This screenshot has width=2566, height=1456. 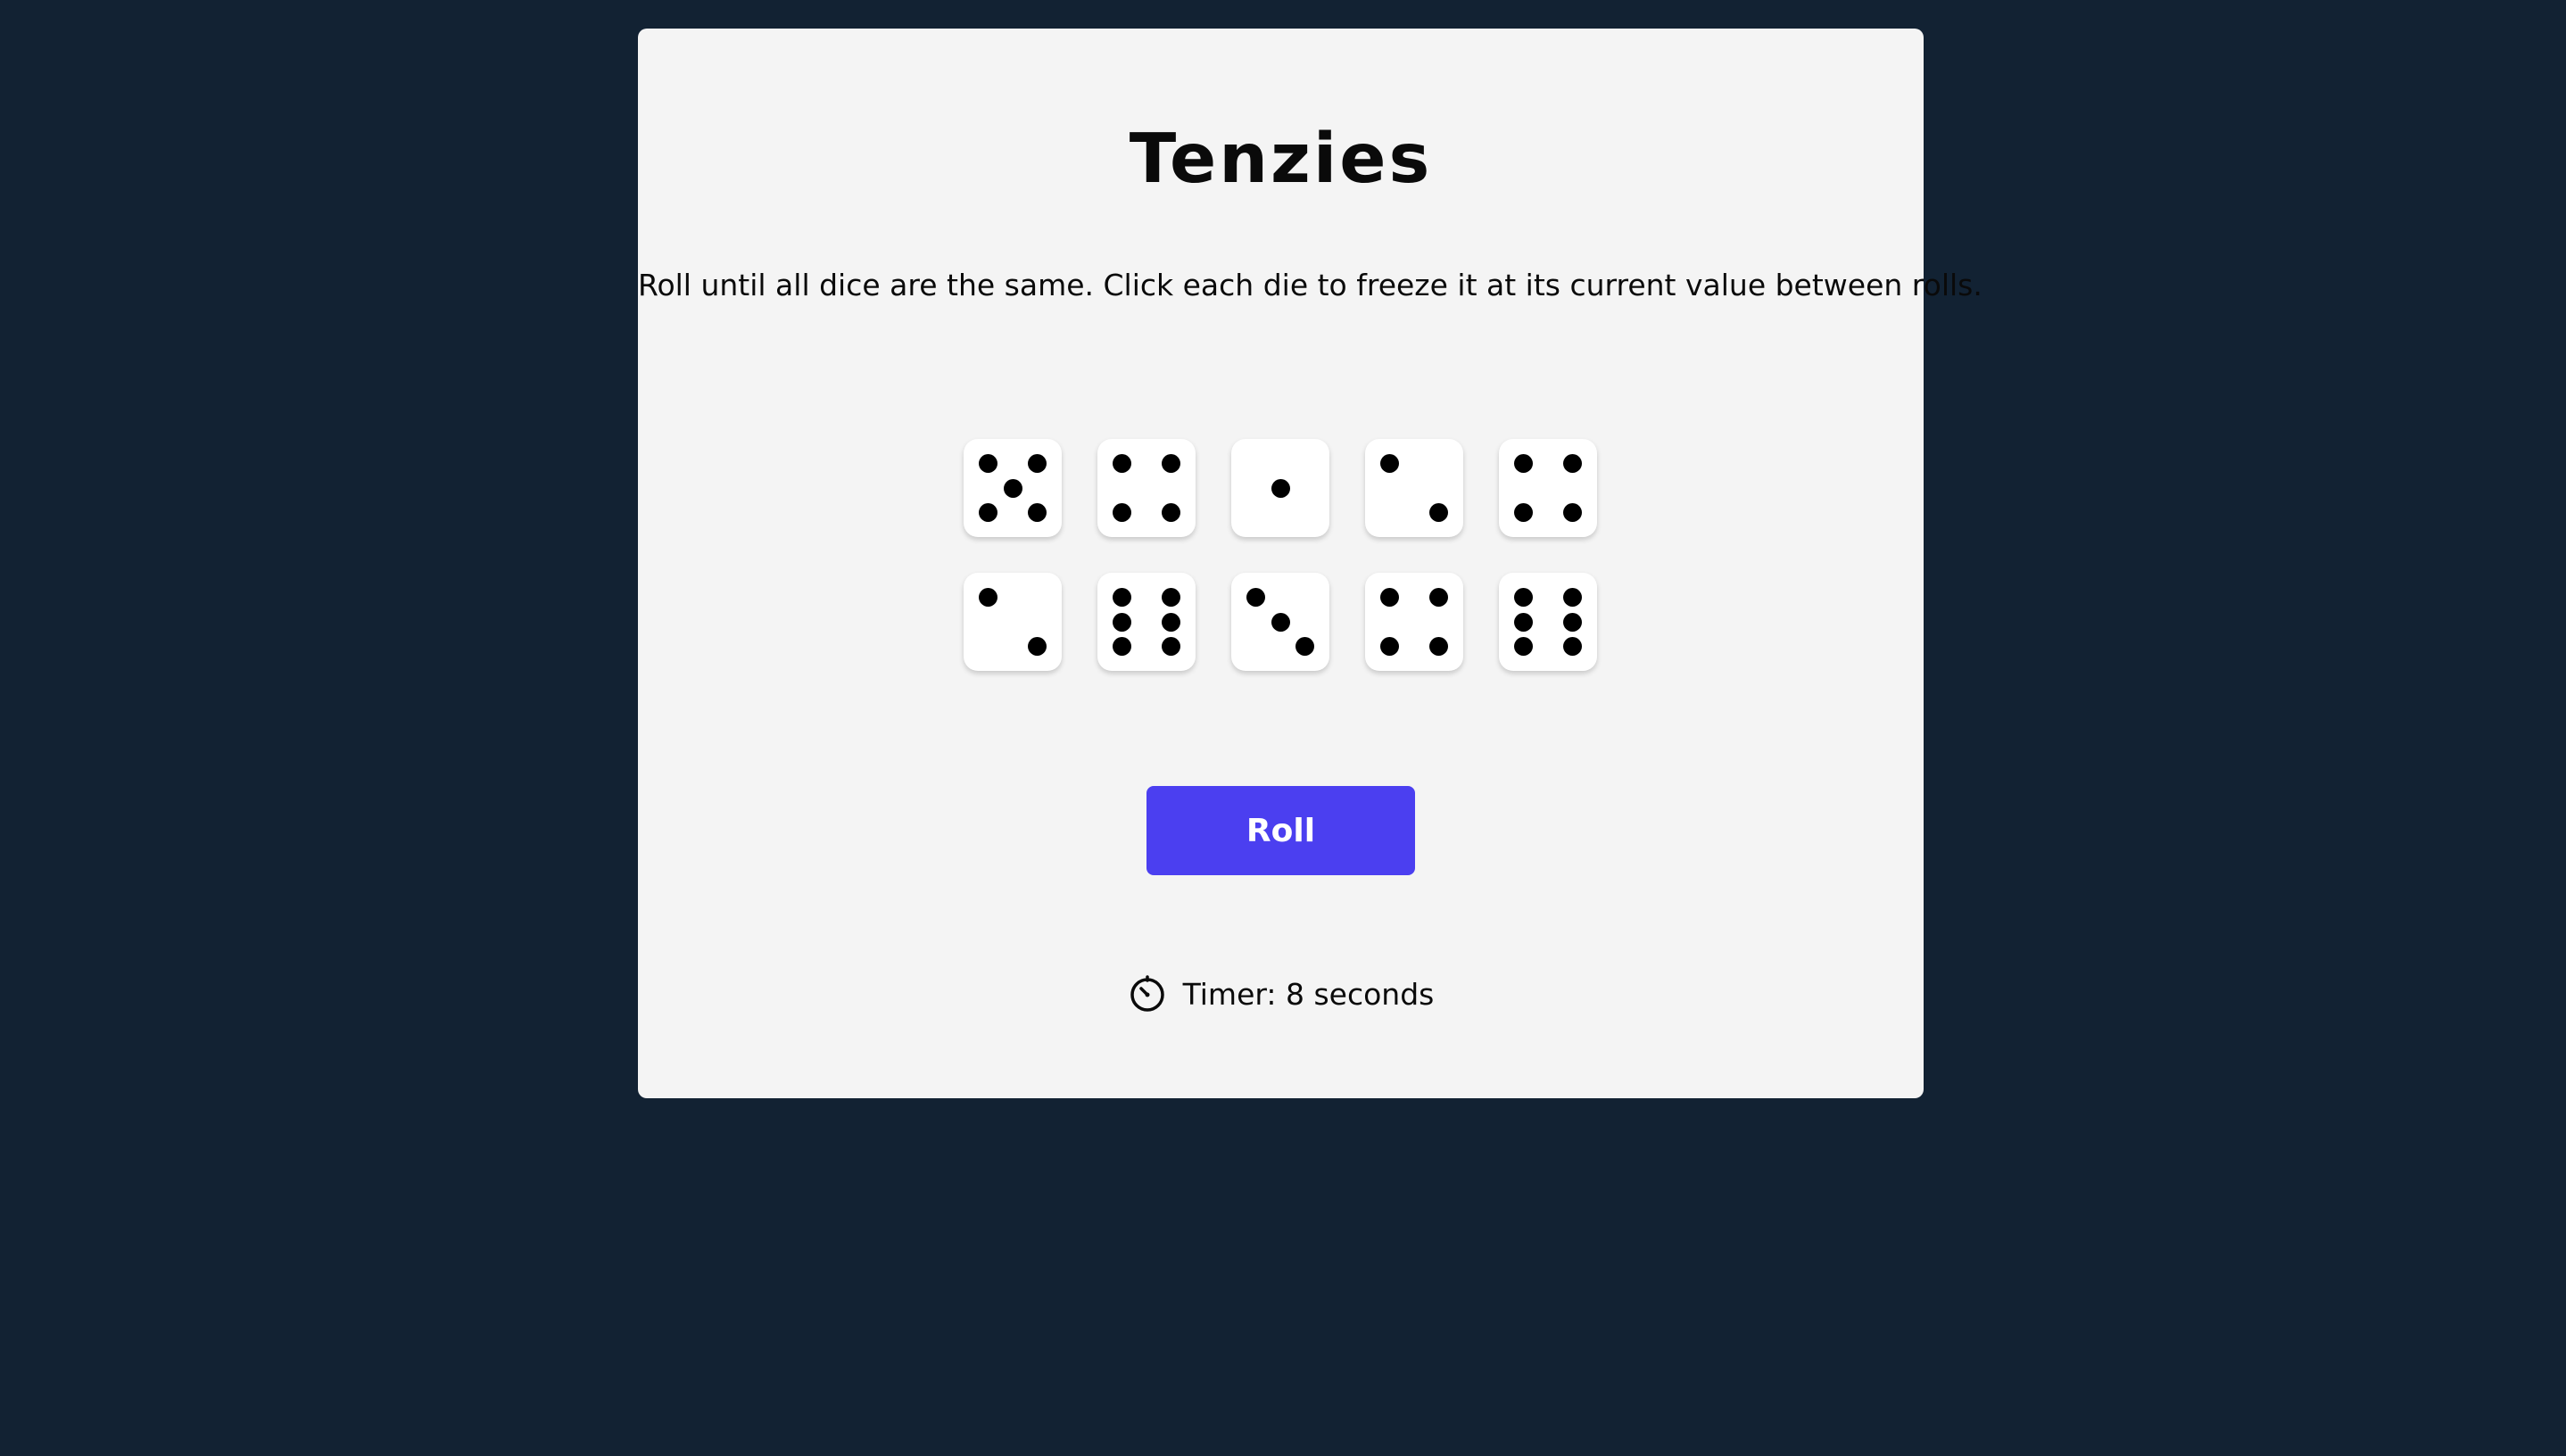 What do you see at coordinates (1308, 994) in the screenshot?
I see `timer-text: Timer: 8 seconds` at bounding box center [1308, 994].